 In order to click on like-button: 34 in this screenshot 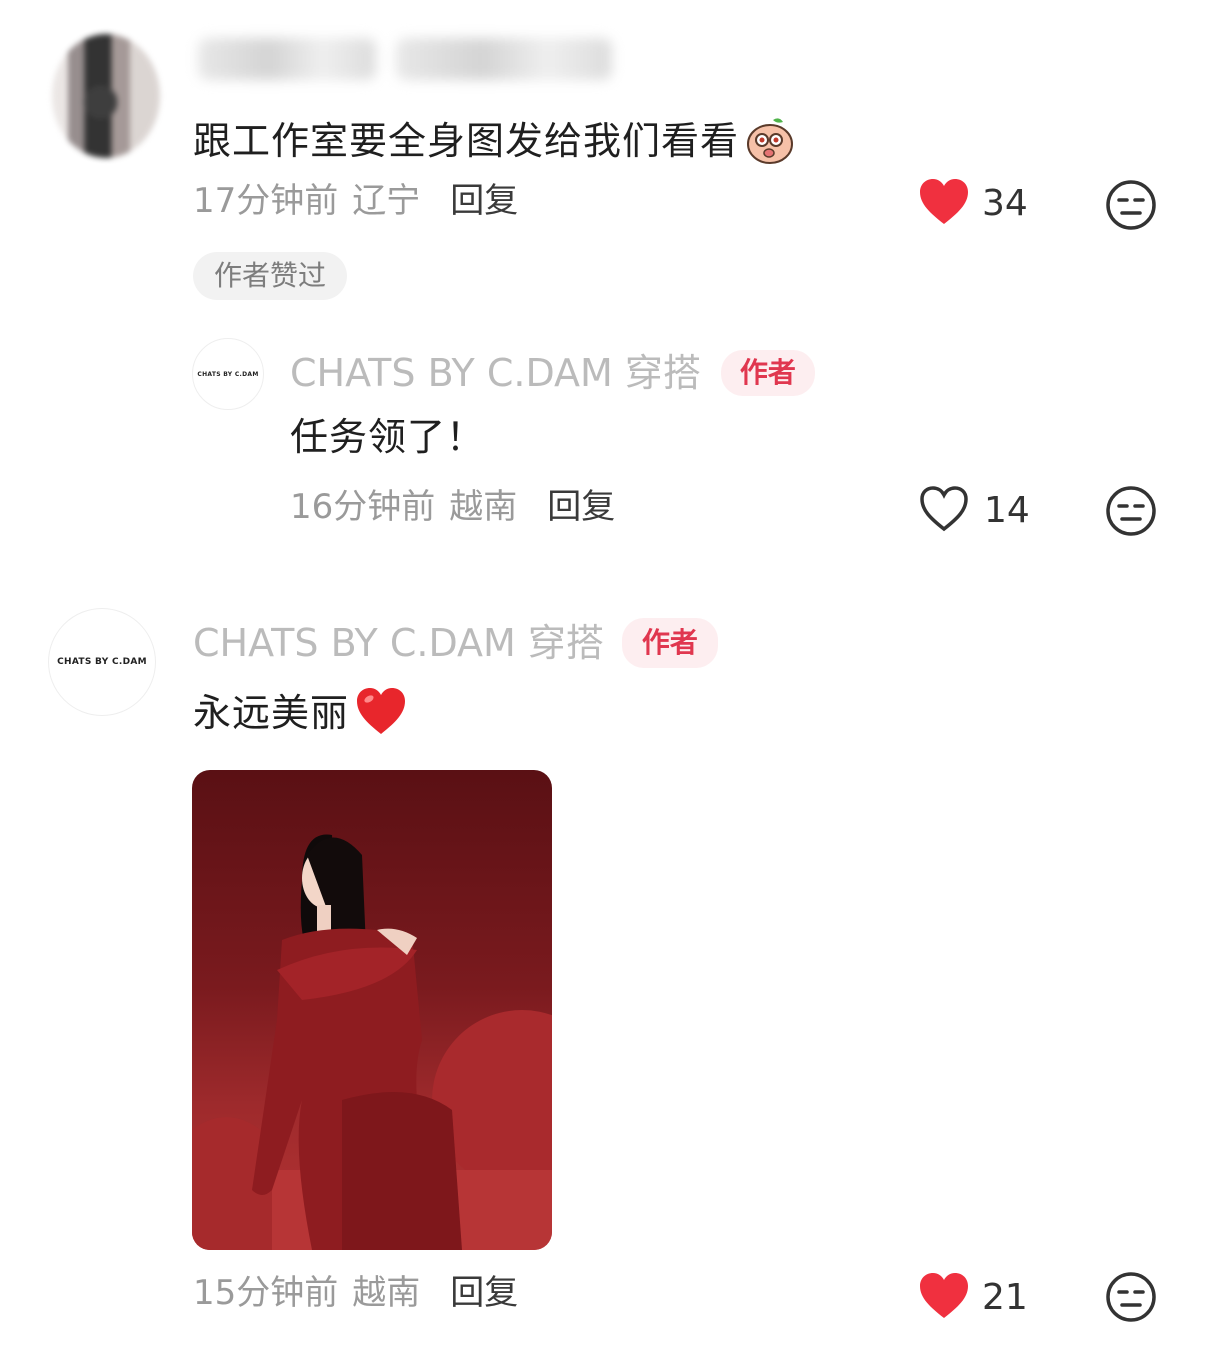, I will do `click(973, 204)`.